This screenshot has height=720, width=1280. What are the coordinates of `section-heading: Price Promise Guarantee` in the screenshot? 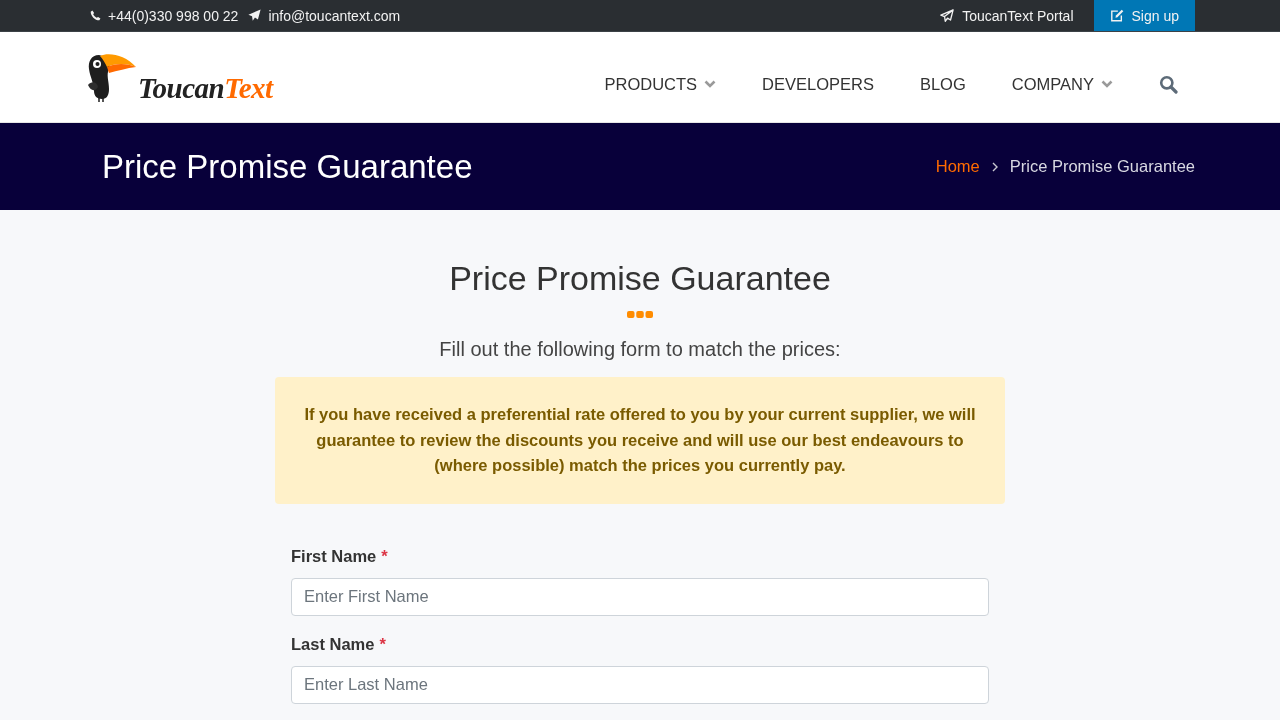 It's located at (640, 278).